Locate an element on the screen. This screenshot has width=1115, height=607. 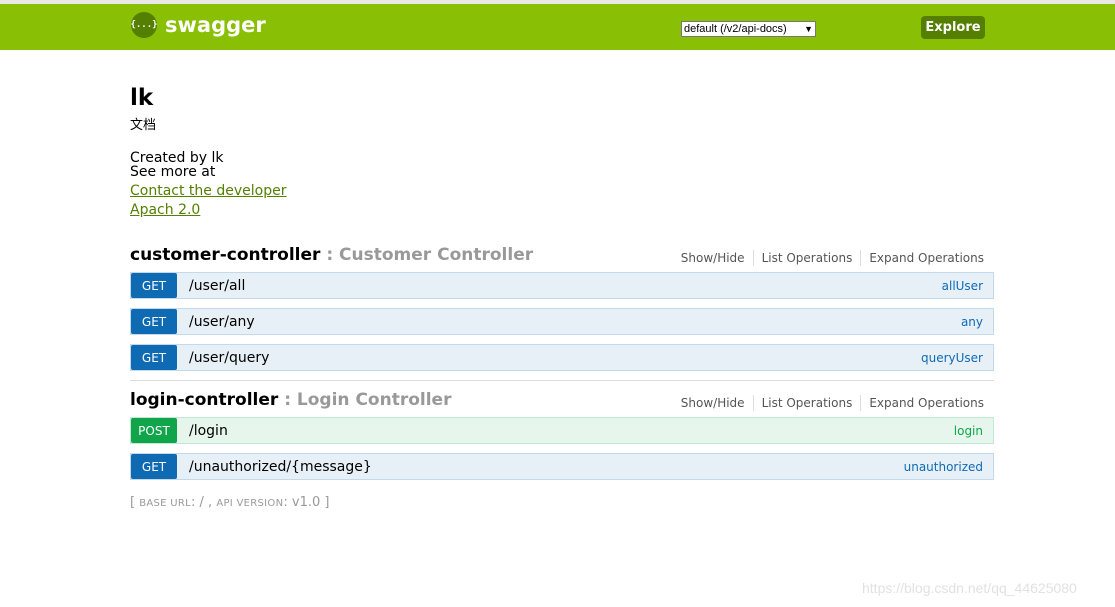
logo-text: swagger is located at coordinates (215, 25).